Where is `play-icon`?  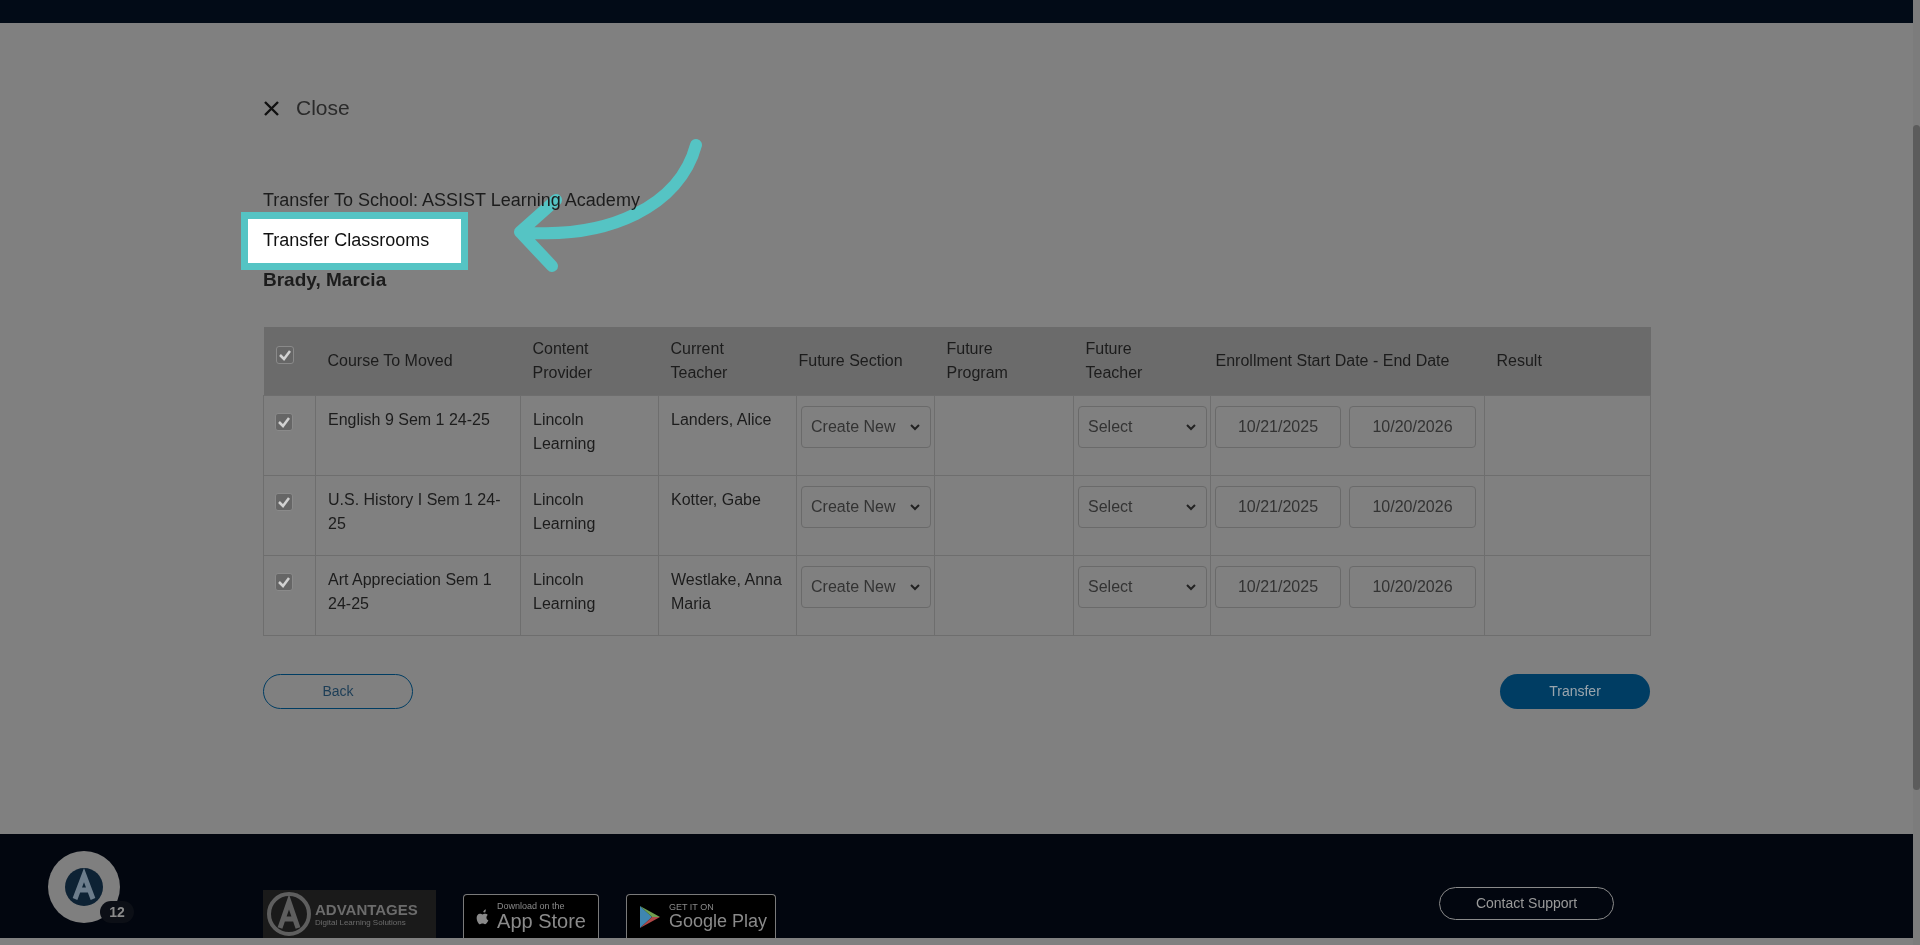 play-icon is located at coordinates (650, 916).